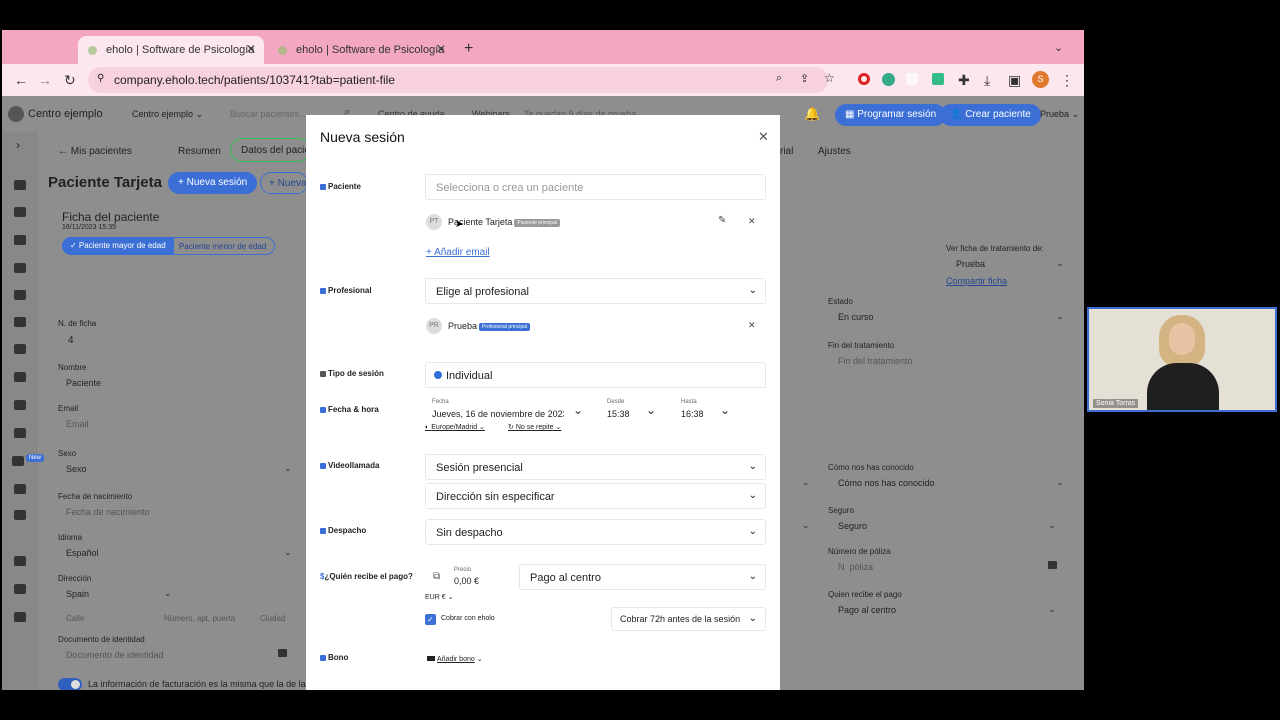  Describe the element at coordinates (20, 240) in the screenshot. I see `list-icon` at that location.